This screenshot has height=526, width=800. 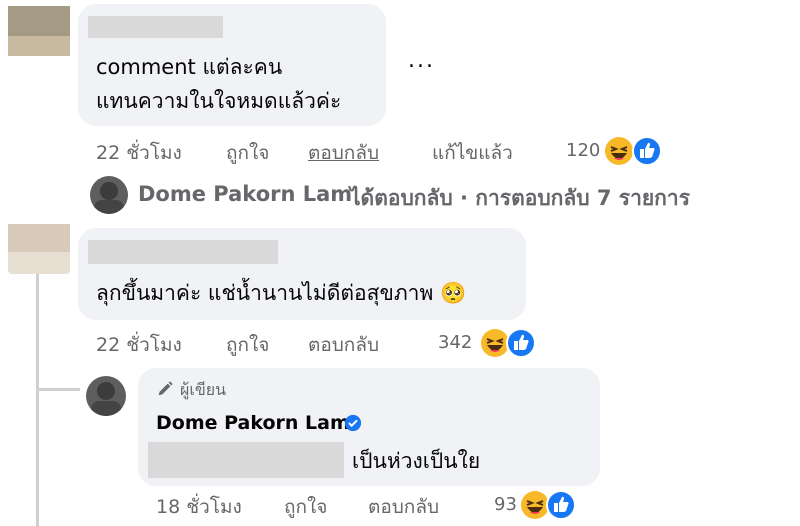 What do you see at coordinates (619, 151) in the screenshot?
I see `haha-icon` at bounding box center [619, 151].